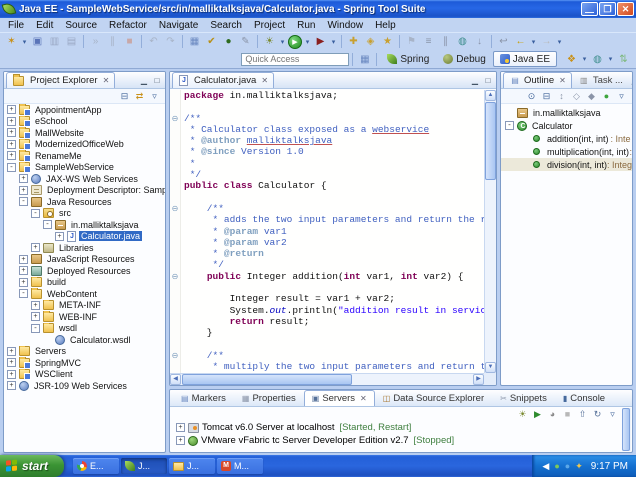  I want to click on tab-properties: ▦ Properties, so click(269, 398).